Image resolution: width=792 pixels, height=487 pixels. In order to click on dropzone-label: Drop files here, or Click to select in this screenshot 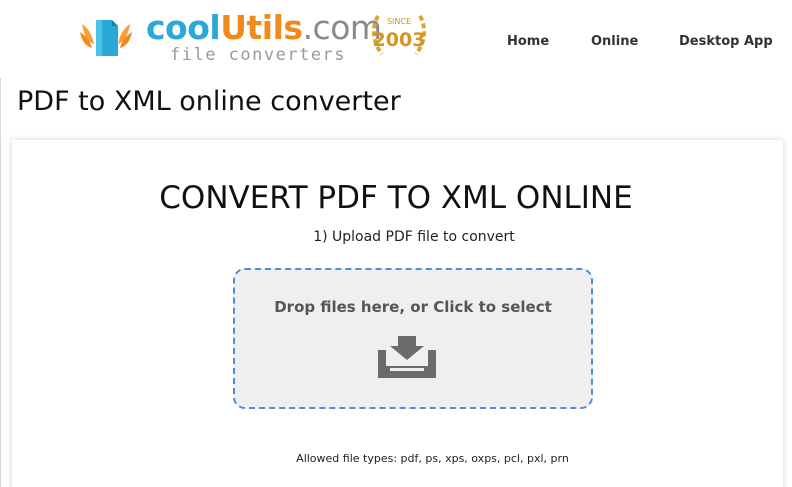, I will do `click(413, 307)`.